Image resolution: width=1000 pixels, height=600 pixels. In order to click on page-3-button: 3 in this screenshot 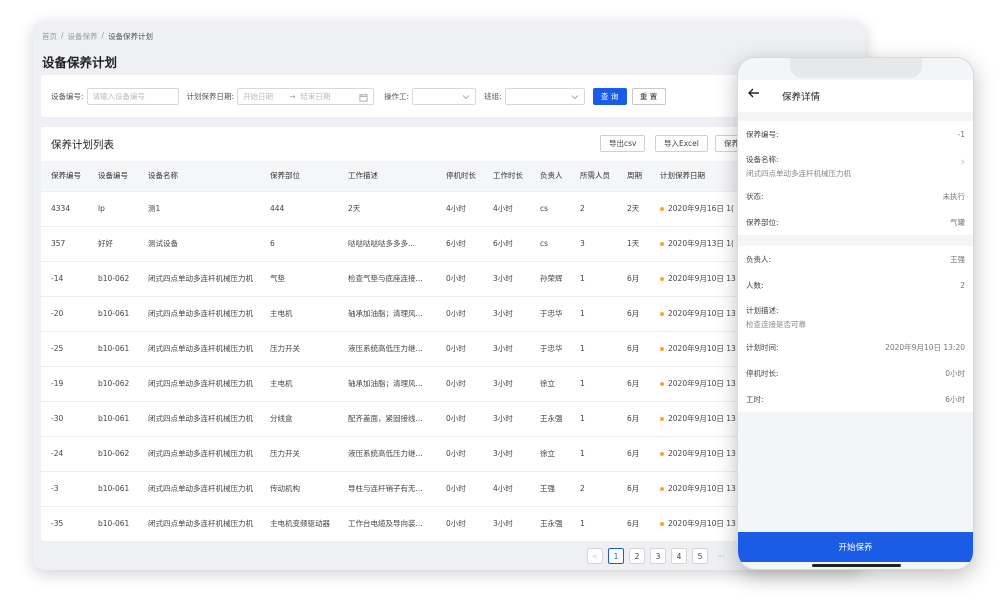, I will do `click(658, 556)`.